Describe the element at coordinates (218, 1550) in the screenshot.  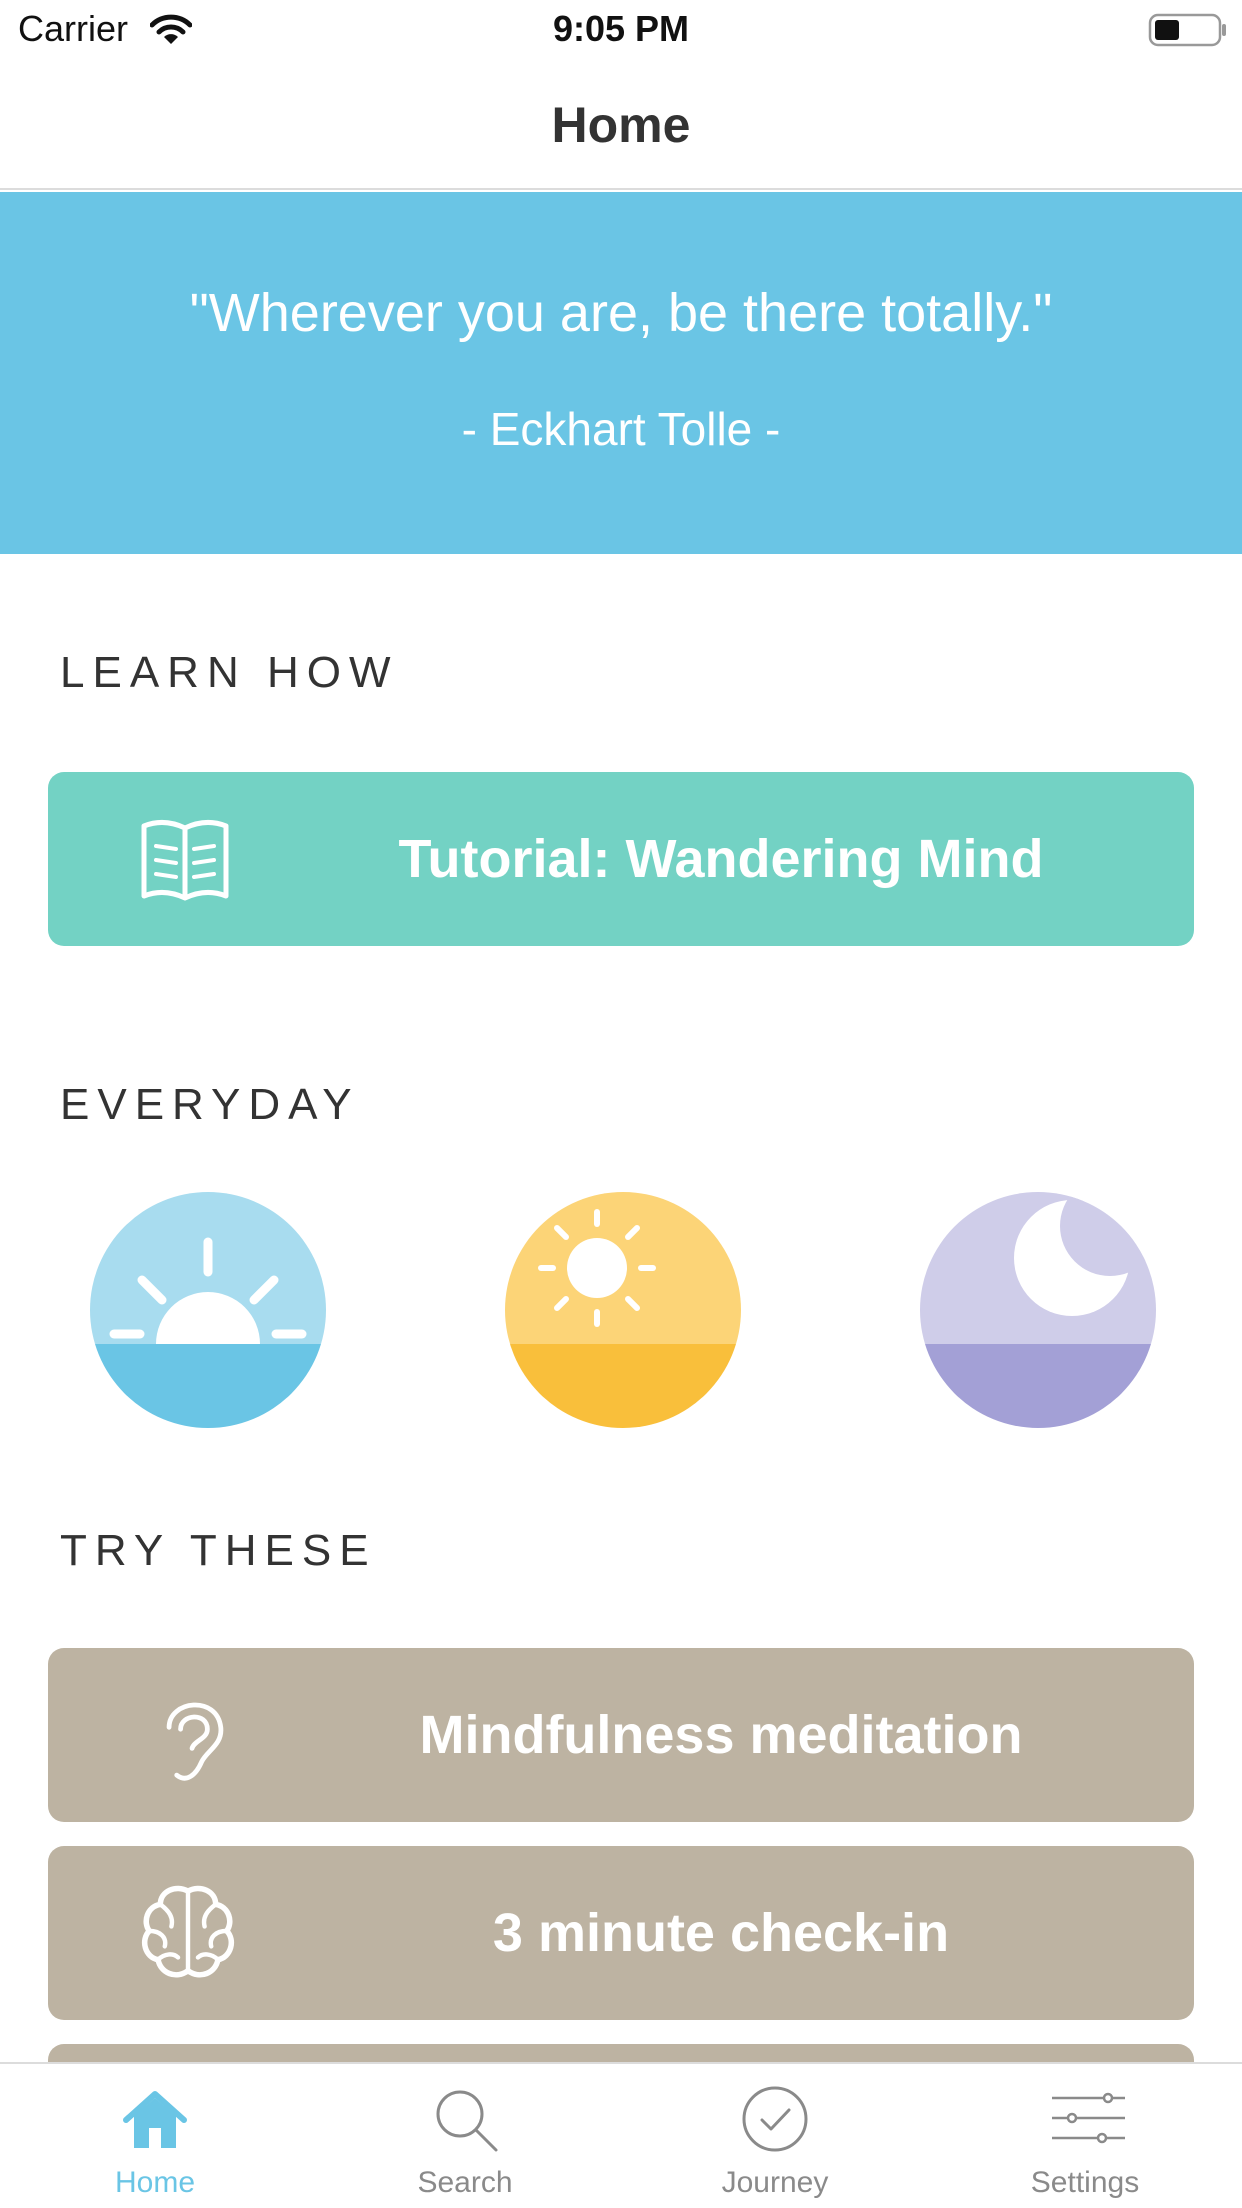
I see `section-title-try-these: TRY THESE` at that location.